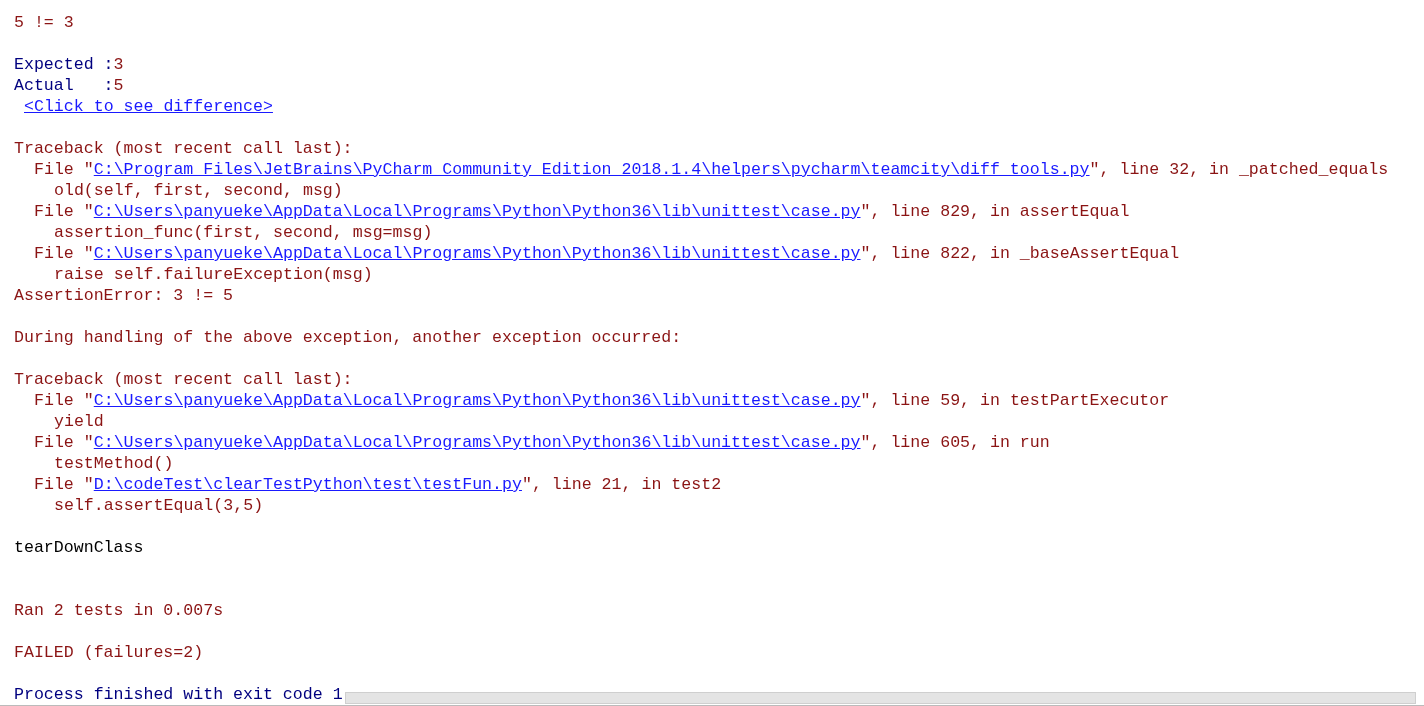 Image resolution: width=1424 pixels, height=706 pixels. I want to click on console-text: yield, so click(79, 421).